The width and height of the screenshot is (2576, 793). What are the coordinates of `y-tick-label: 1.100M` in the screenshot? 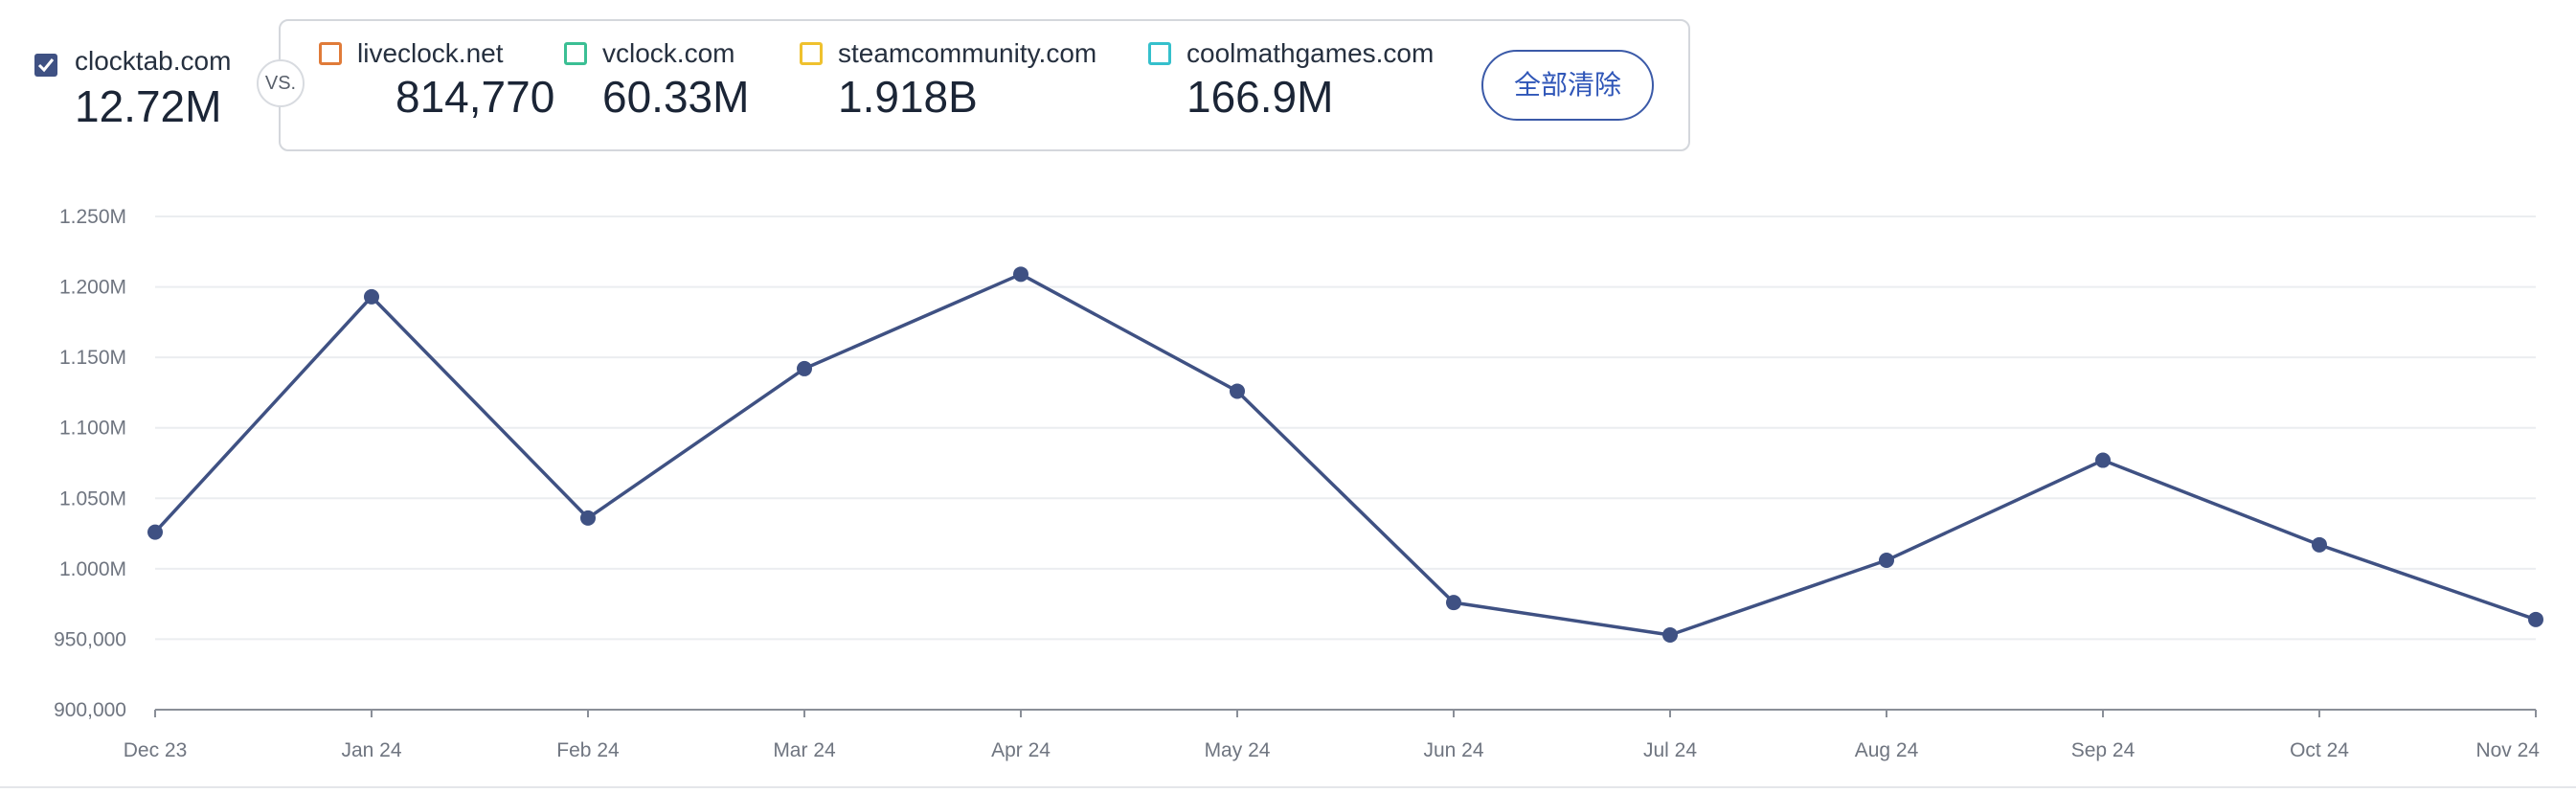 It's located at (92, 429).